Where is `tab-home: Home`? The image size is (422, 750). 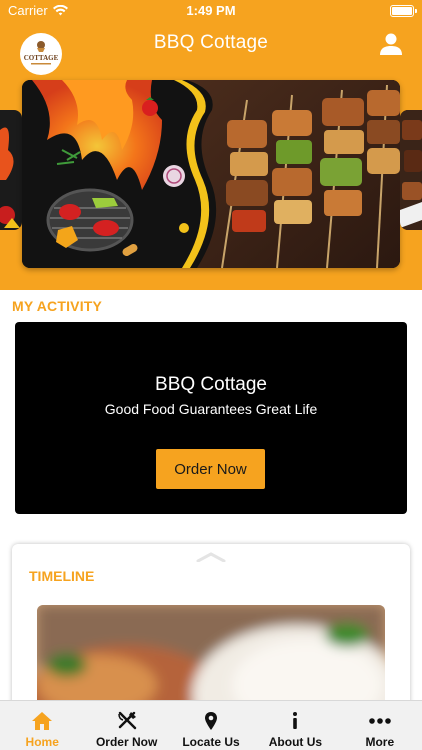
tab-home: Home is located at coordinates (42, 725).